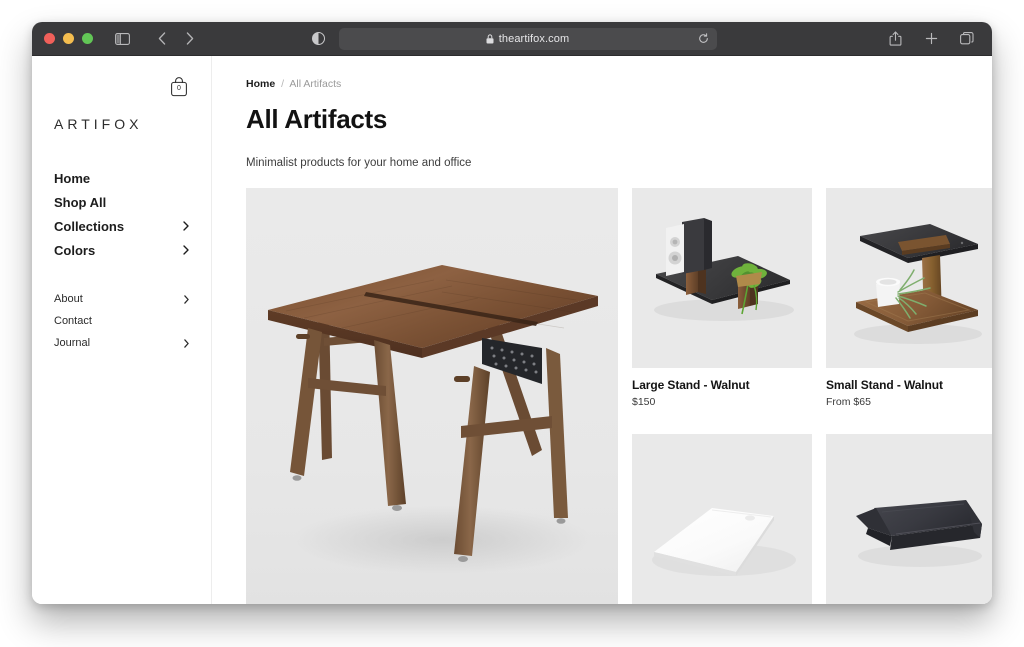  I want to click on product-card-black-tray, so click(909, 519).